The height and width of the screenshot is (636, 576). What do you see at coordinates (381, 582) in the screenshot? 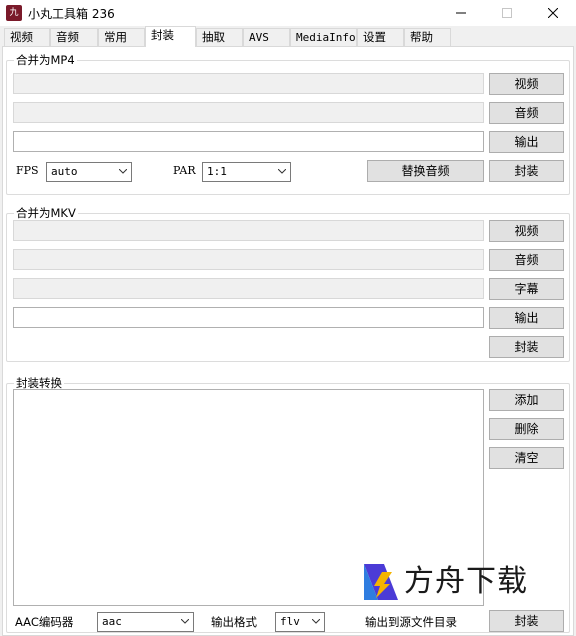
I see `watermark-logo-icon` at bounding box center [381, 582].